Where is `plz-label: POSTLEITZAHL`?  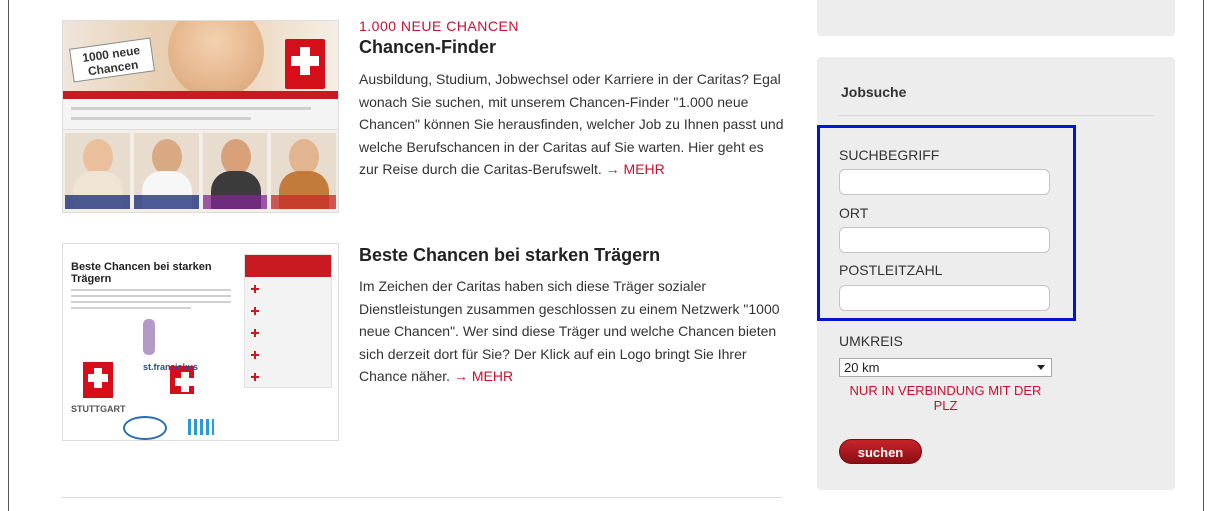
plz-label: POSTLEITZAHL is located at coordinates (891, 270).